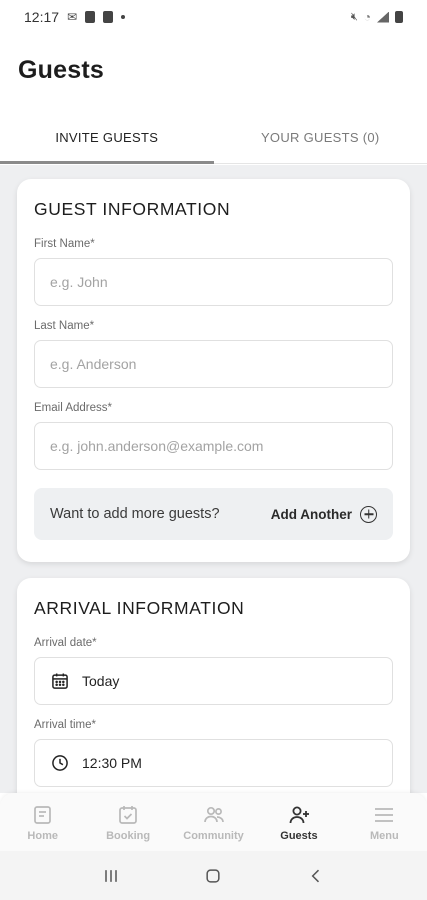 This screenshot has width=427, height=900. Describe the element at coordinates (213, 814) in the screenshot. I see `community-icon` at that location.